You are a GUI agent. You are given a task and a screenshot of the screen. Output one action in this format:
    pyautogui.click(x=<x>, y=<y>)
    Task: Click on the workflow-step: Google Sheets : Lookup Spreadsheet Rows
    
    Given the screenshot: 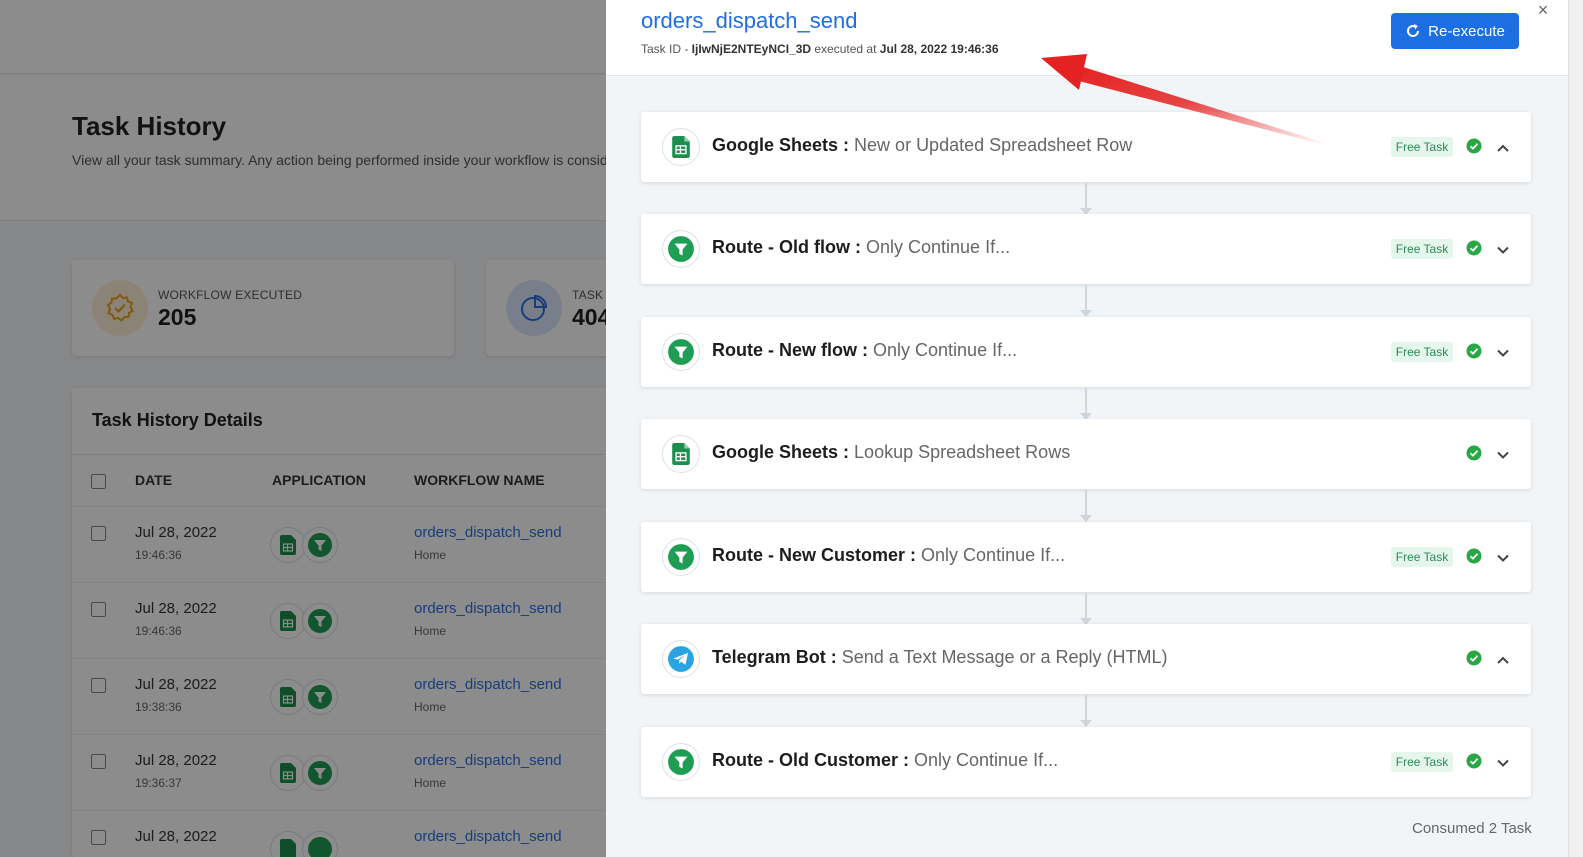 What is the action you would take?
    pyautogui.click(x=1086, y=454)
    